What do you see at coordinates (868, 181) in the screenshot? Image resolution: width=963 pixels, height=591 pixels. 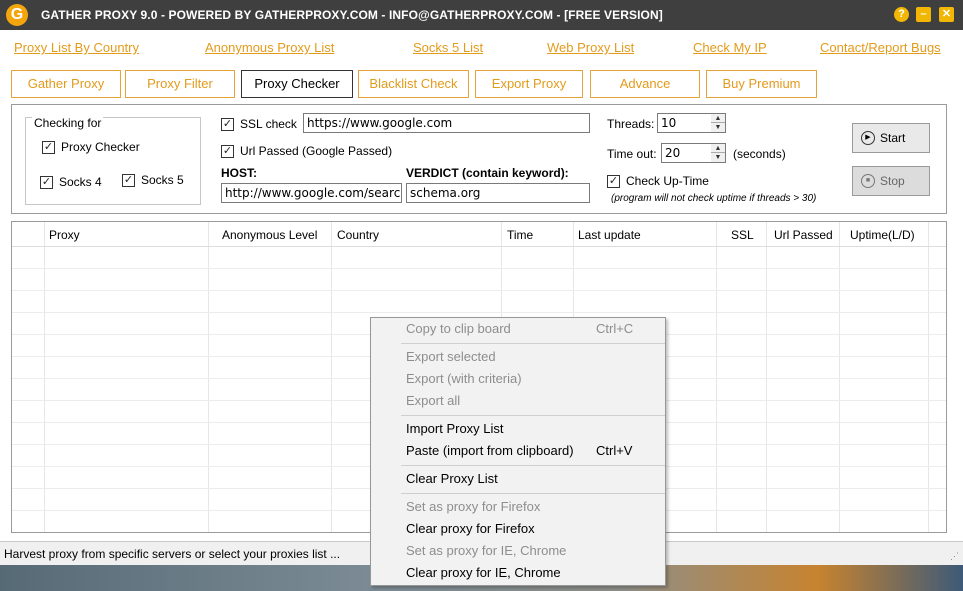 I see `stop-icon: ■` at bounding box center [868, 181].